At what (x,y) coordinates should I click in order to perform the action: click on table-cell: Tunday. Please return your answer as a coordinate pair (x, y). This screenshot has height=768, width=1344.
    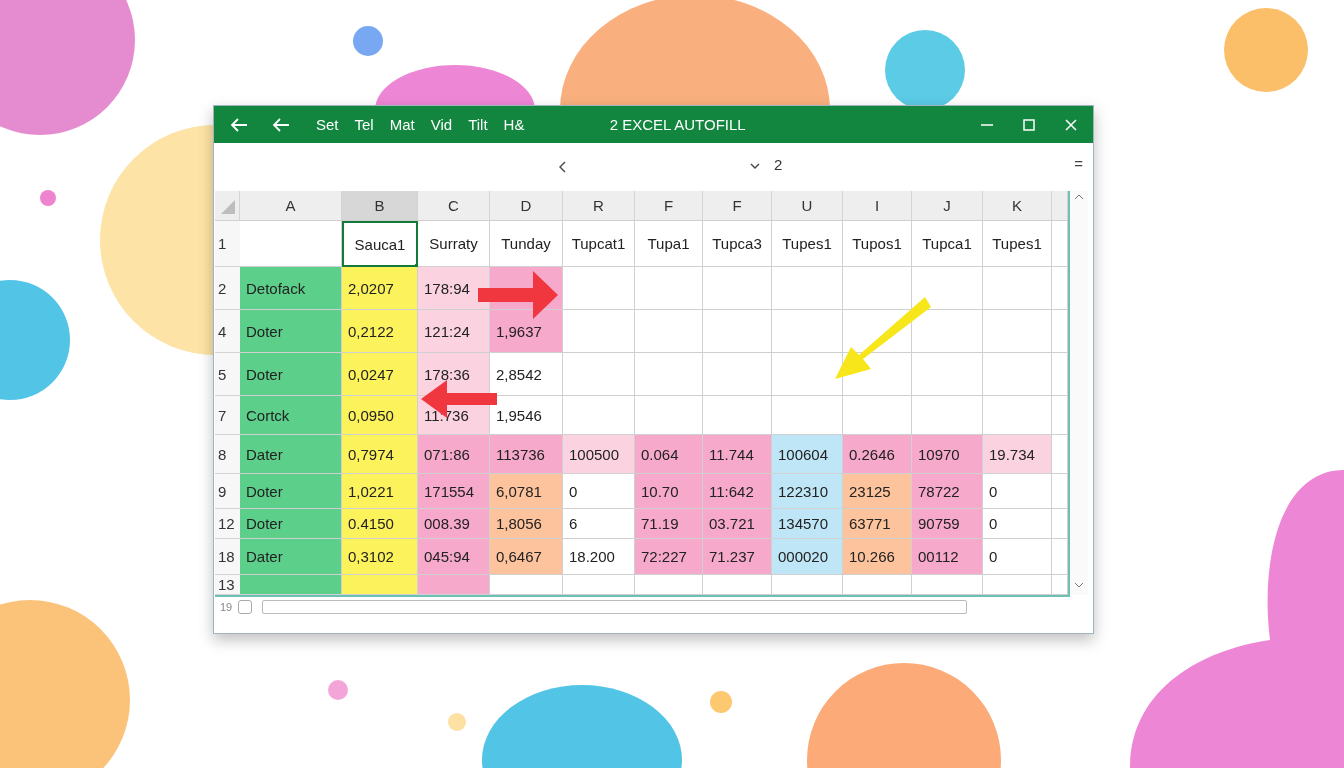
    Looking at the image, I should click on (526, 244).